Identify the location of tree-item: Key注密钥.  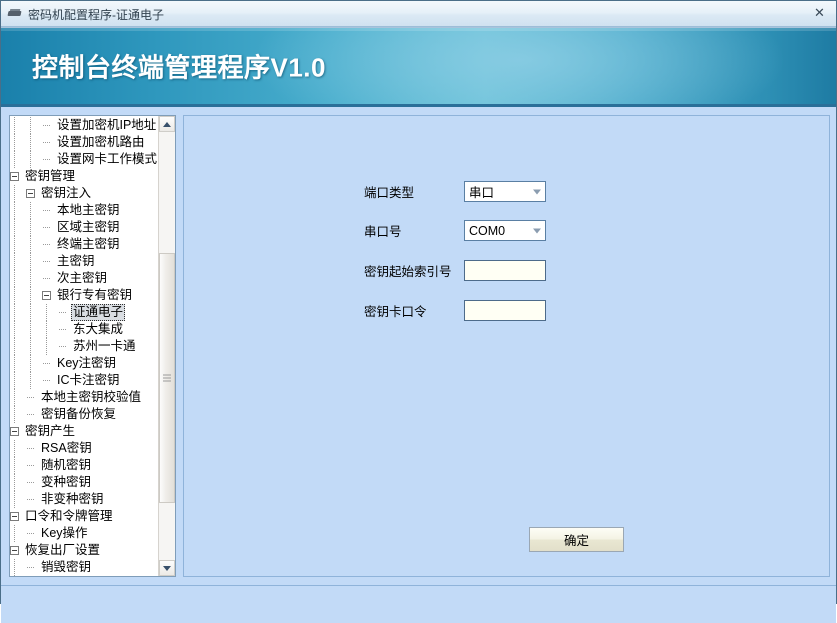
(84, 363).